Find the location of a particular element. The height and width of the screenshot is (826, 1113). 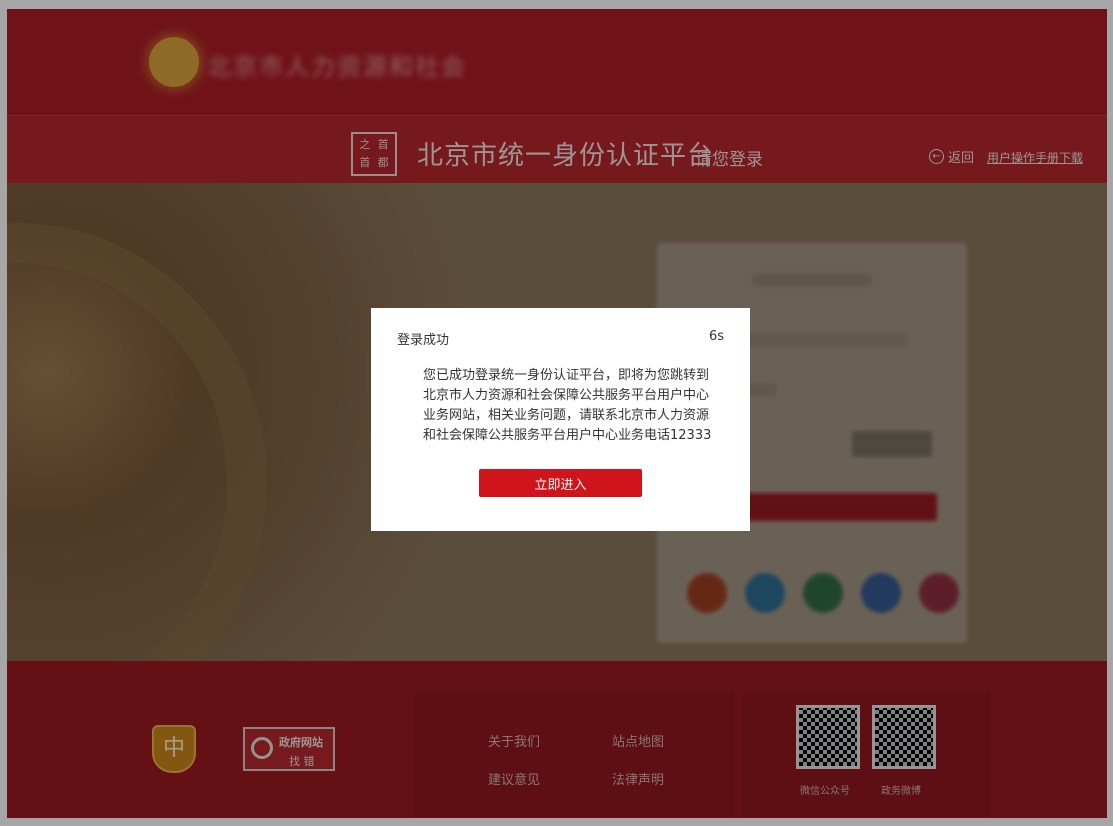

enter-now-button: 立即进入 is located at coordinates (560, 483).